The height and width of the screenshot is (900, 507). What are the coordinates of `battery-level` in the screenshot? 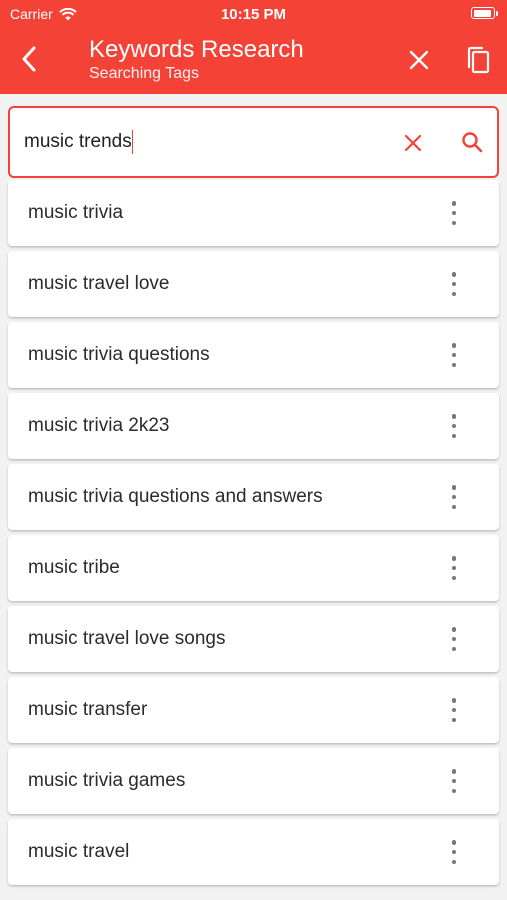 It's located at (482, 13).